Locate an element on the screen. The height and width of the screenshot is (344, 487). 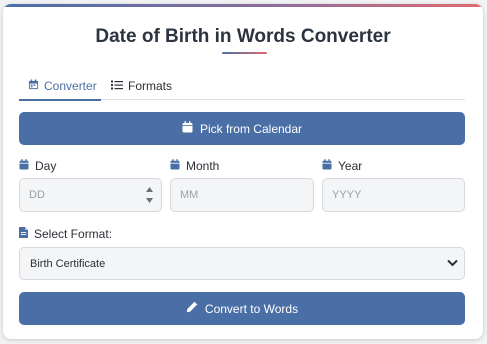
tab-converter-label: Converter is located at coordinates (70, 85).